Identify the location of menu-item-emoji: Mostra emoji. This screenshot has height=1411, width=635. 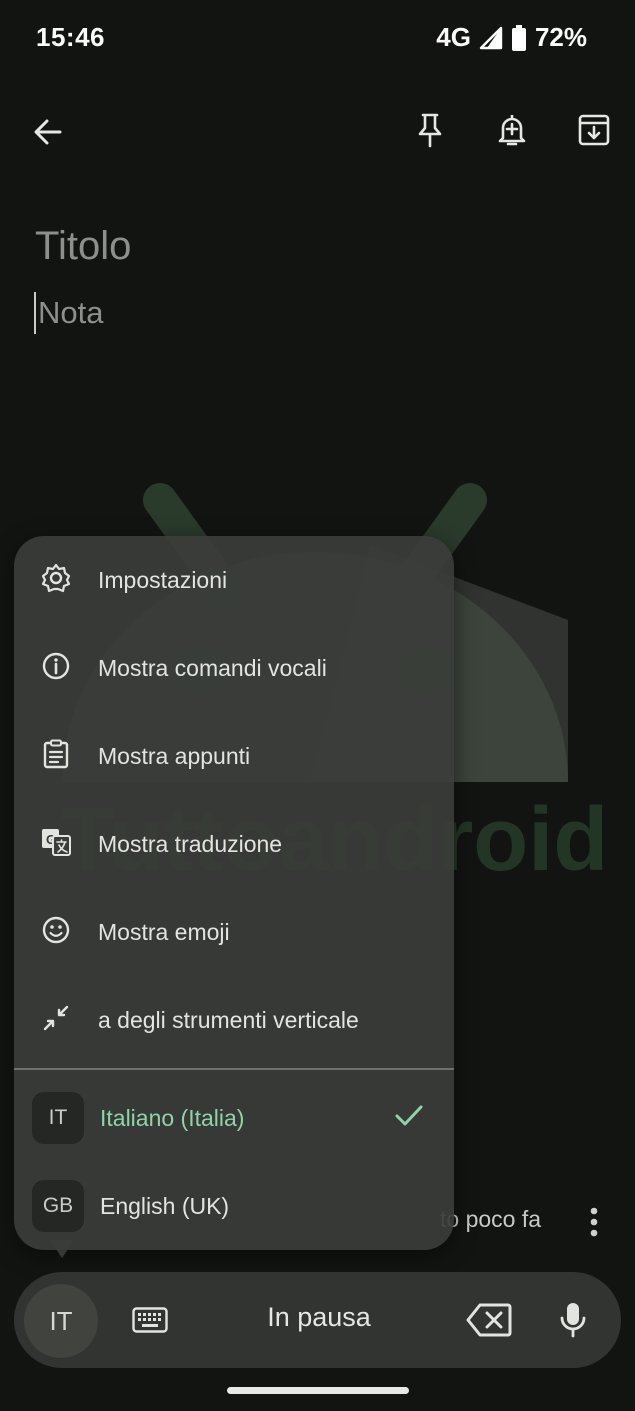
(234, 932).